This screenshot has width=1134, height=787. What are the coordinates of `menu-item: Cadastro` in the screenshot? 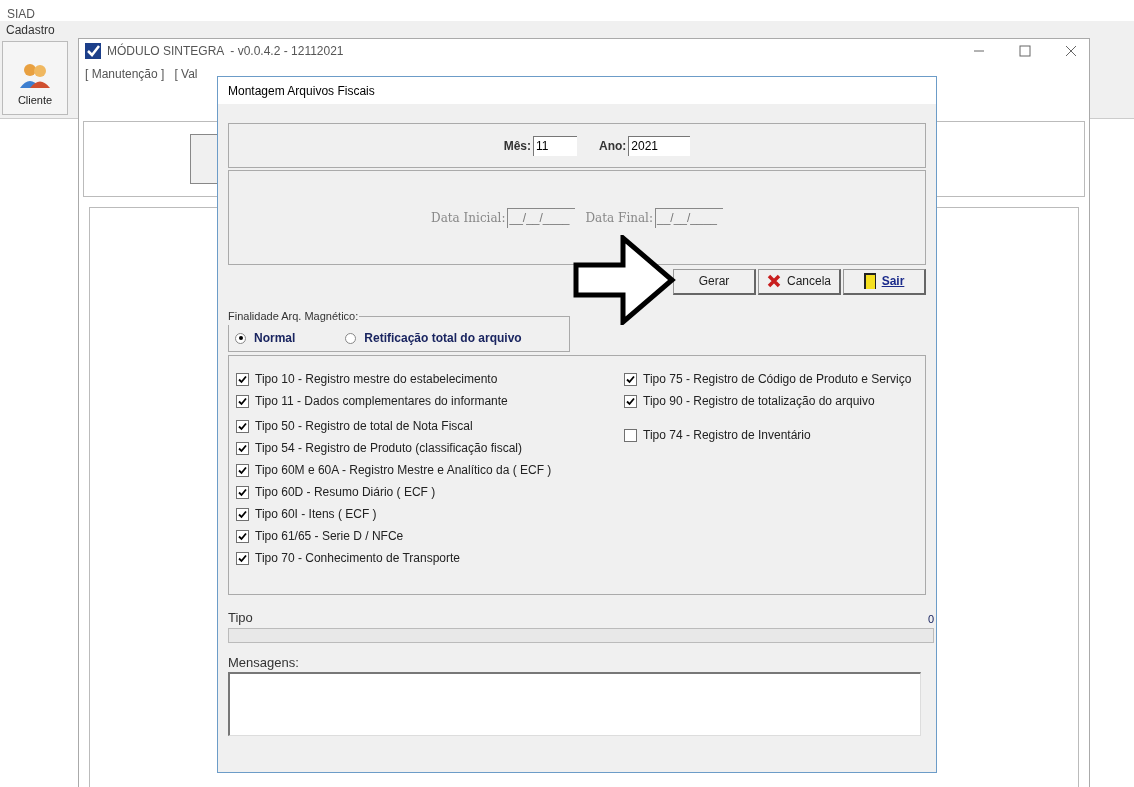 It's located at (30, 30).